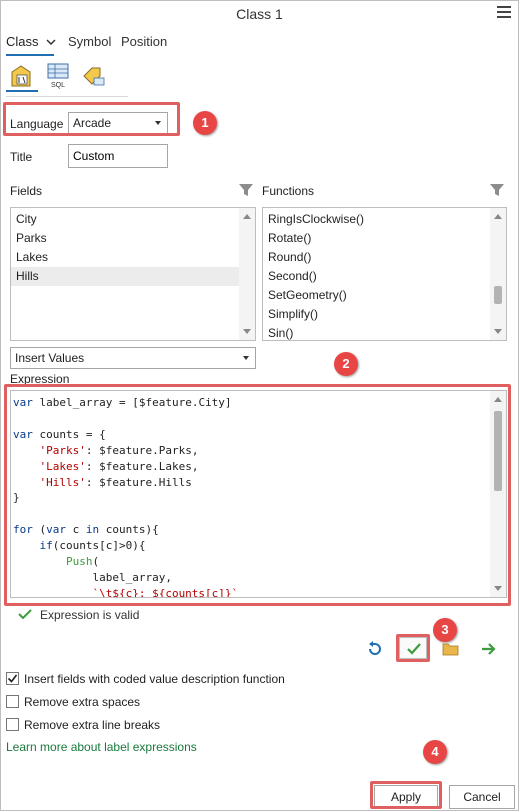 This screenshot has width=519, height=811. I want to click on checkbox-check-icon, so click(12, 678).